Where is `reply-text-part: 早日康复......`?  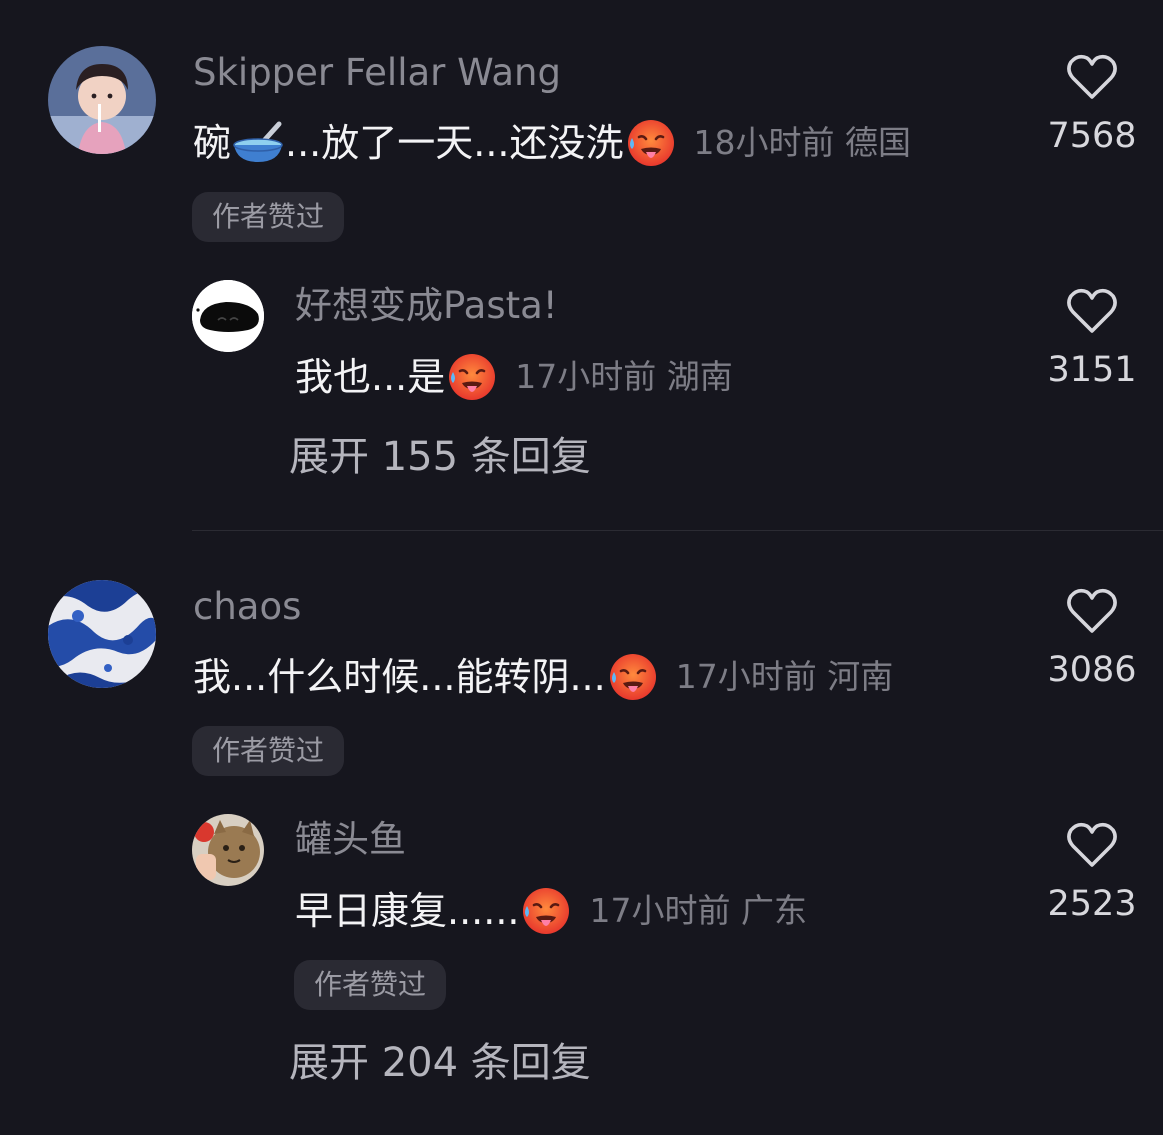 reply-text-part: 早日康复...... is located at coordinates (407, 911).